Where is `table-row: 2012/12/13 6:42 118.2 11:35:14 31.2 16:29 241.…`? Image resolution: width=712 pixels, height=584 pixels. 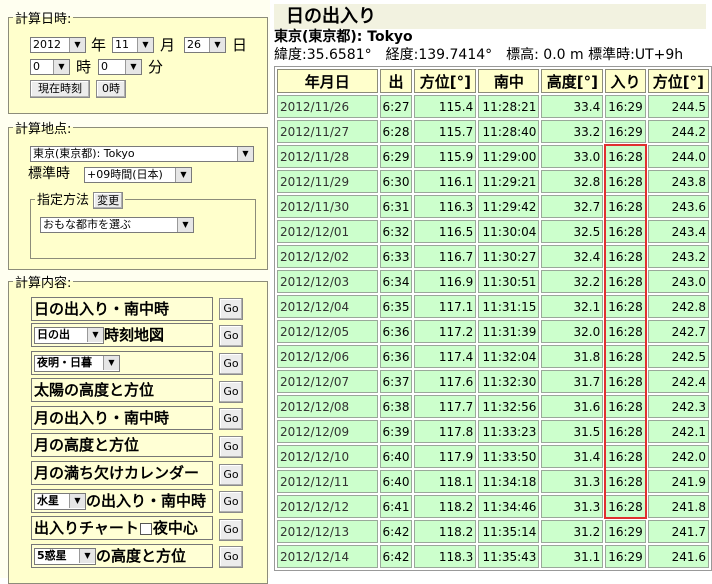
table-row: 2012/12/13 6:42 118.2 11:35:14 31.2 16:29 241.… is located at coordinates (493, 531).